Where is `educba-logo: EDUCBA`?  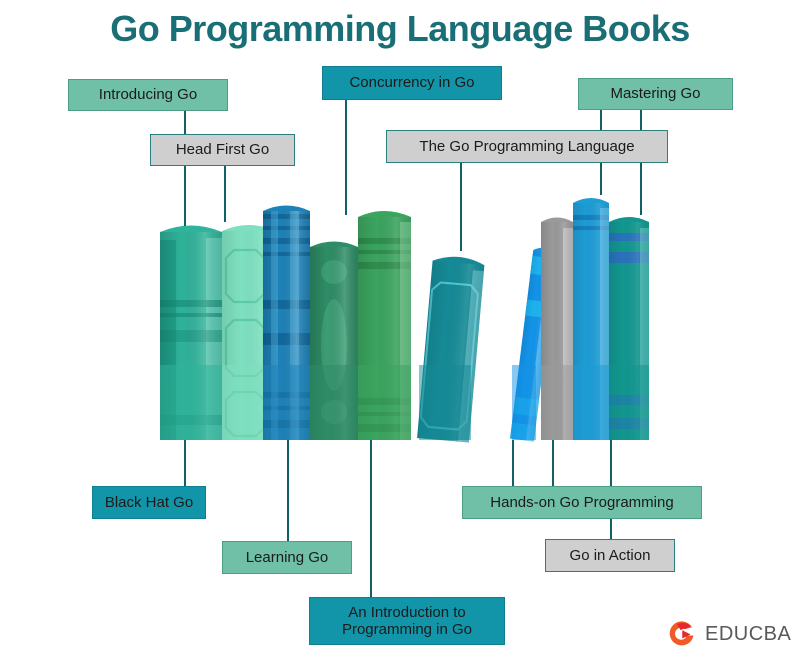 educba-logo: EDUCBA is located at coordinates (729, 634).